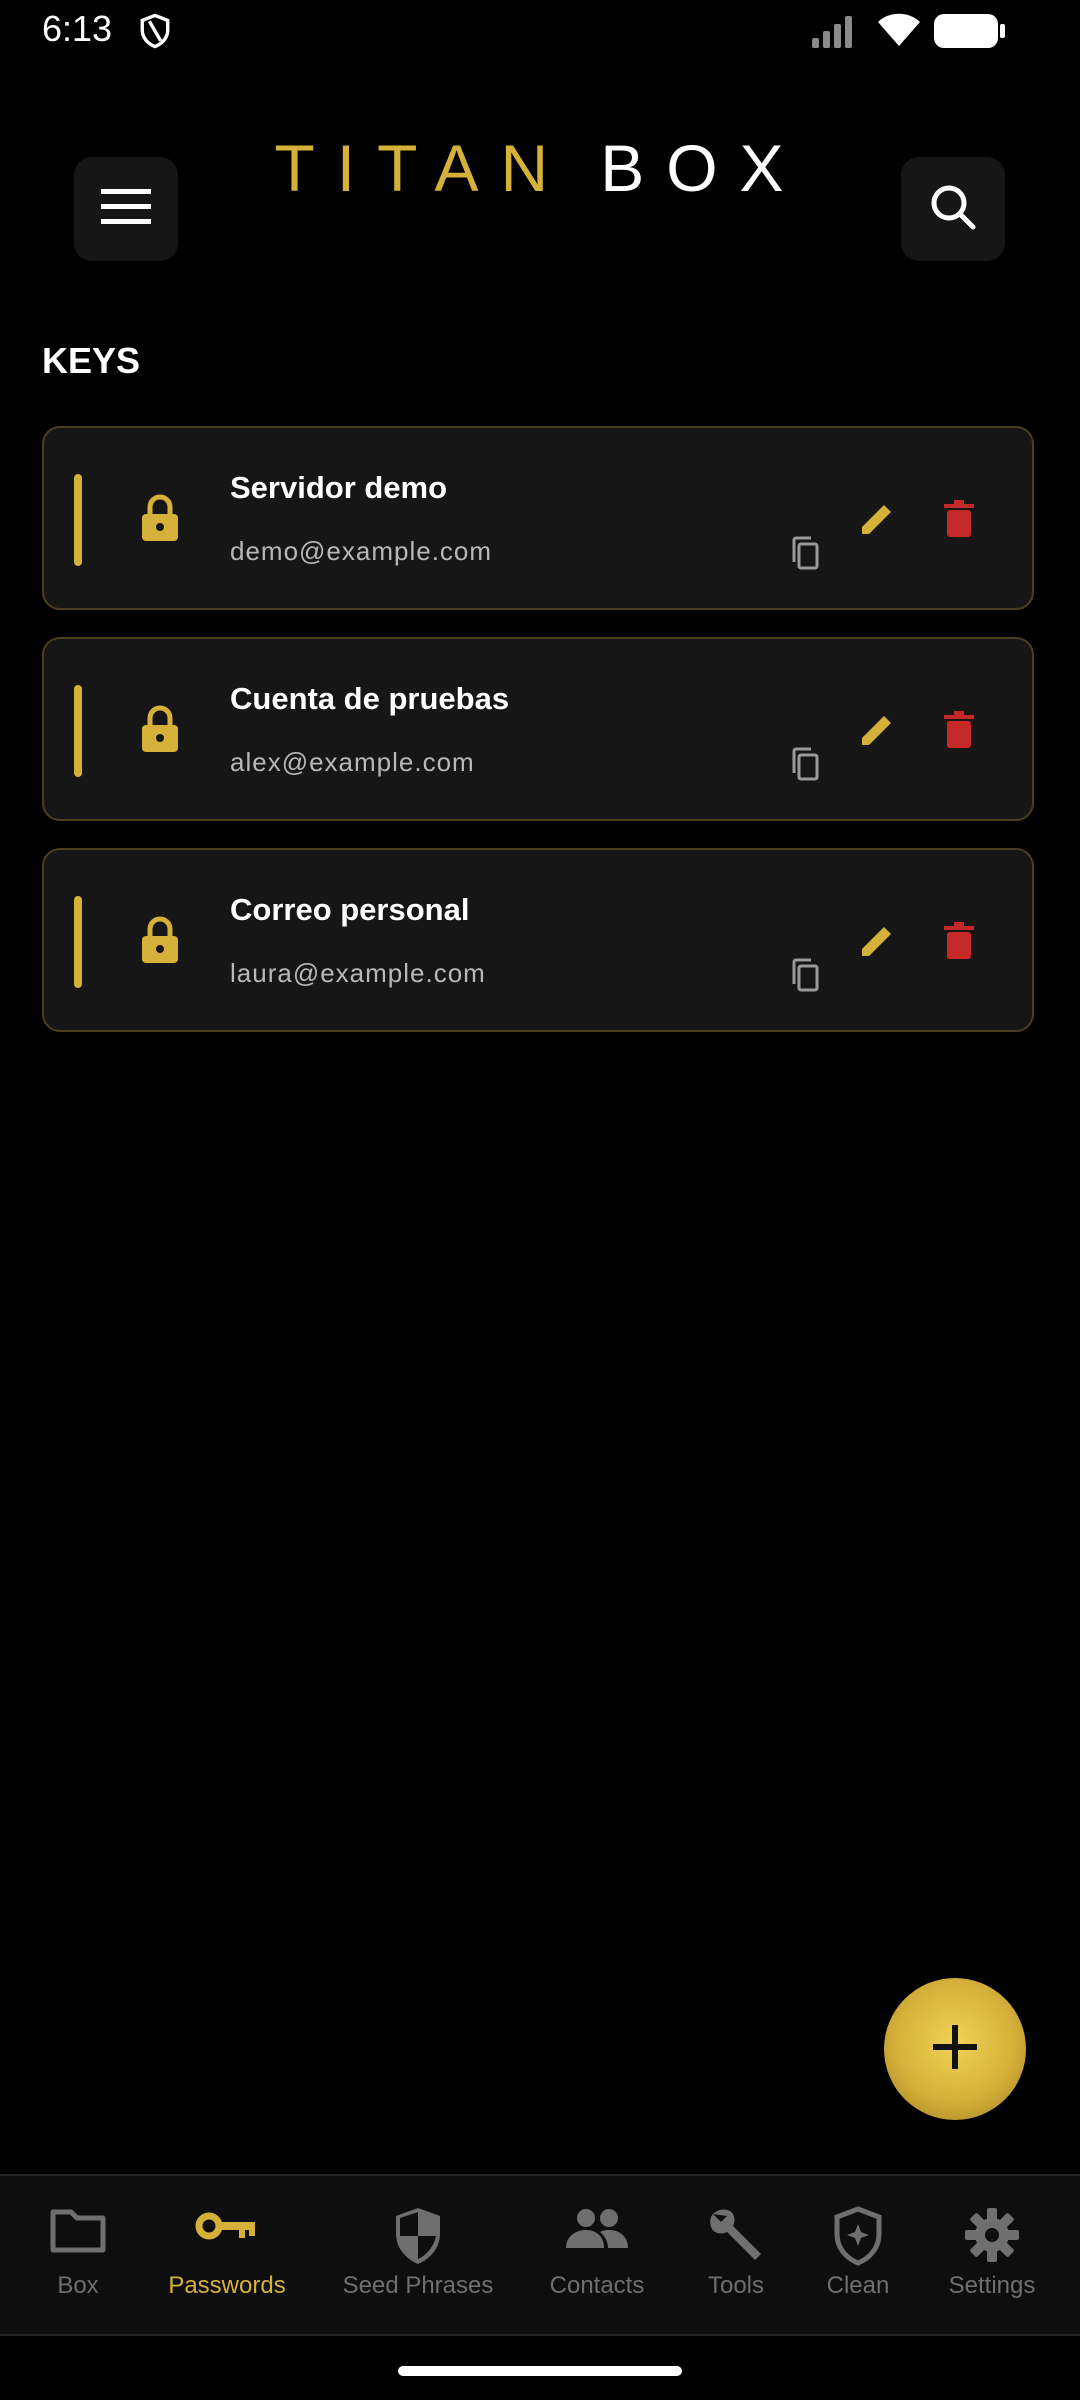 This screenshot has height=2400, width=1080. I want to click on add-password-button, so click(955, 2049).